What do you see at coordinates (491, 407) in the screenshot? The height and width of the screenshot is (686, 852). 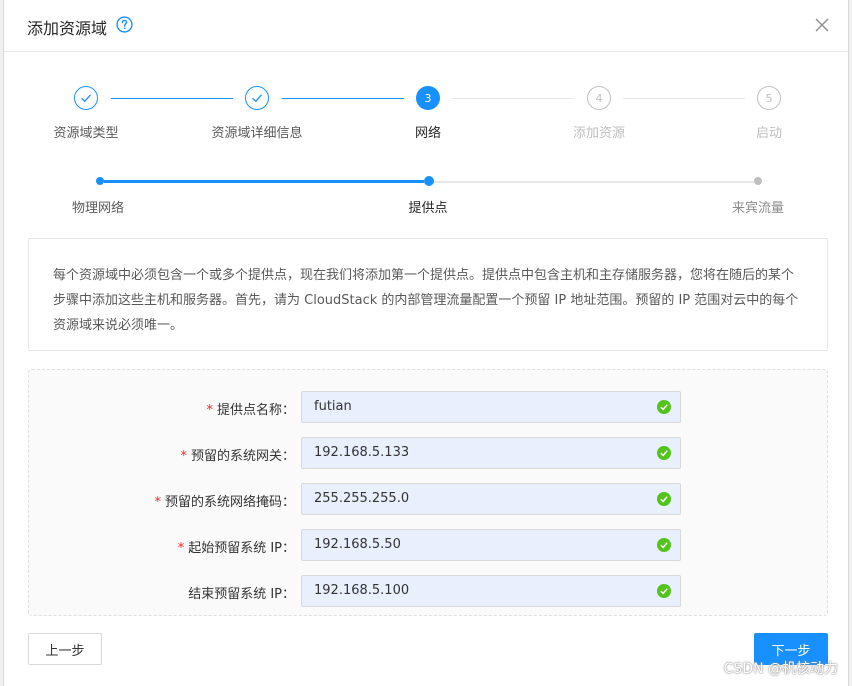 I see `pod-name-input: futian` at bounding box center [491, 407].